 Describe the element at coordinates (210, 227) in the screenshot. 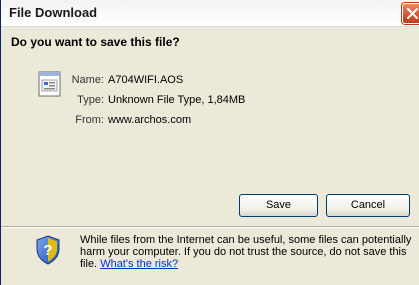

I see `divider` at that location.